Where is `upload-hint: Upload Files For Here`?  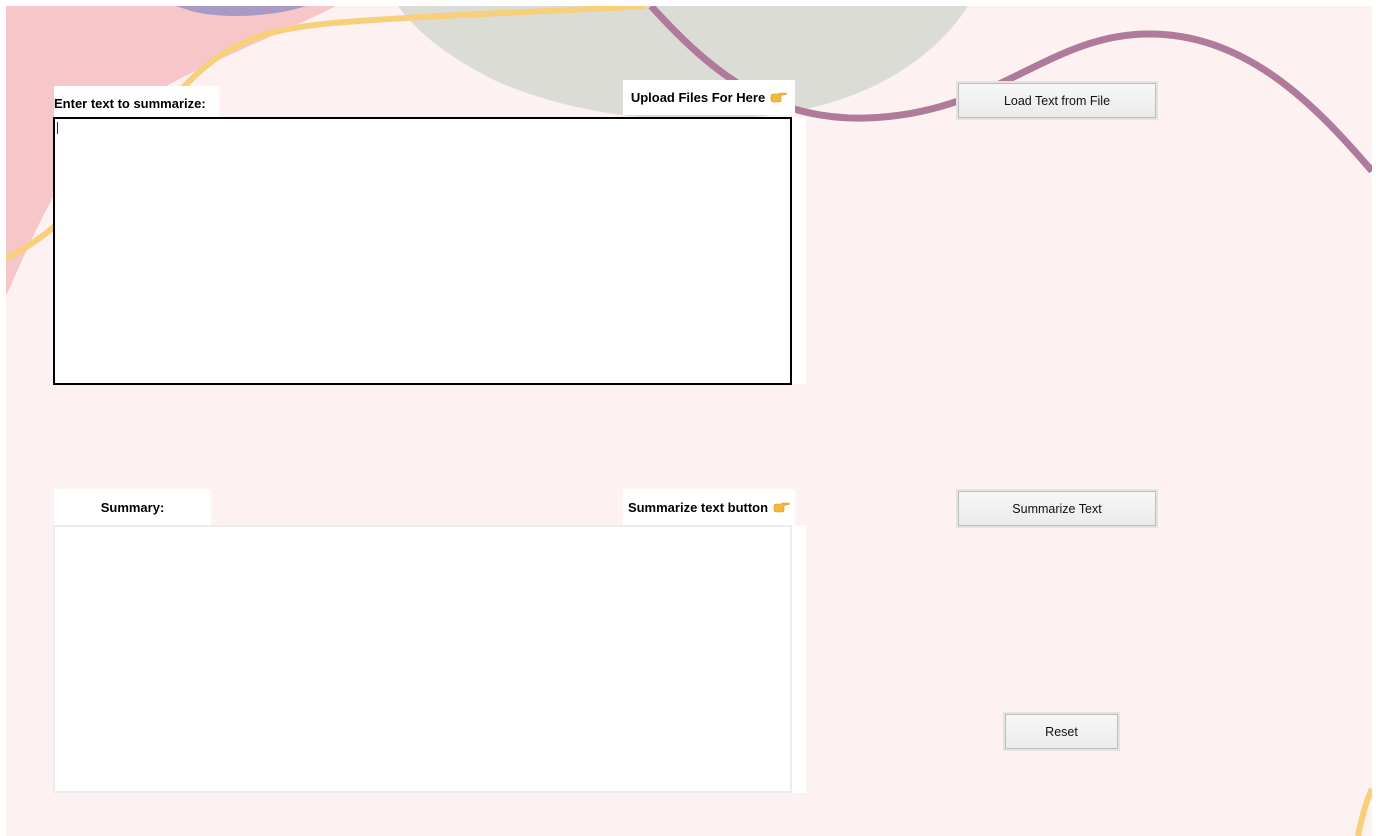
upload-hint: Upload Files For Here is located at coordinates (709, 97).